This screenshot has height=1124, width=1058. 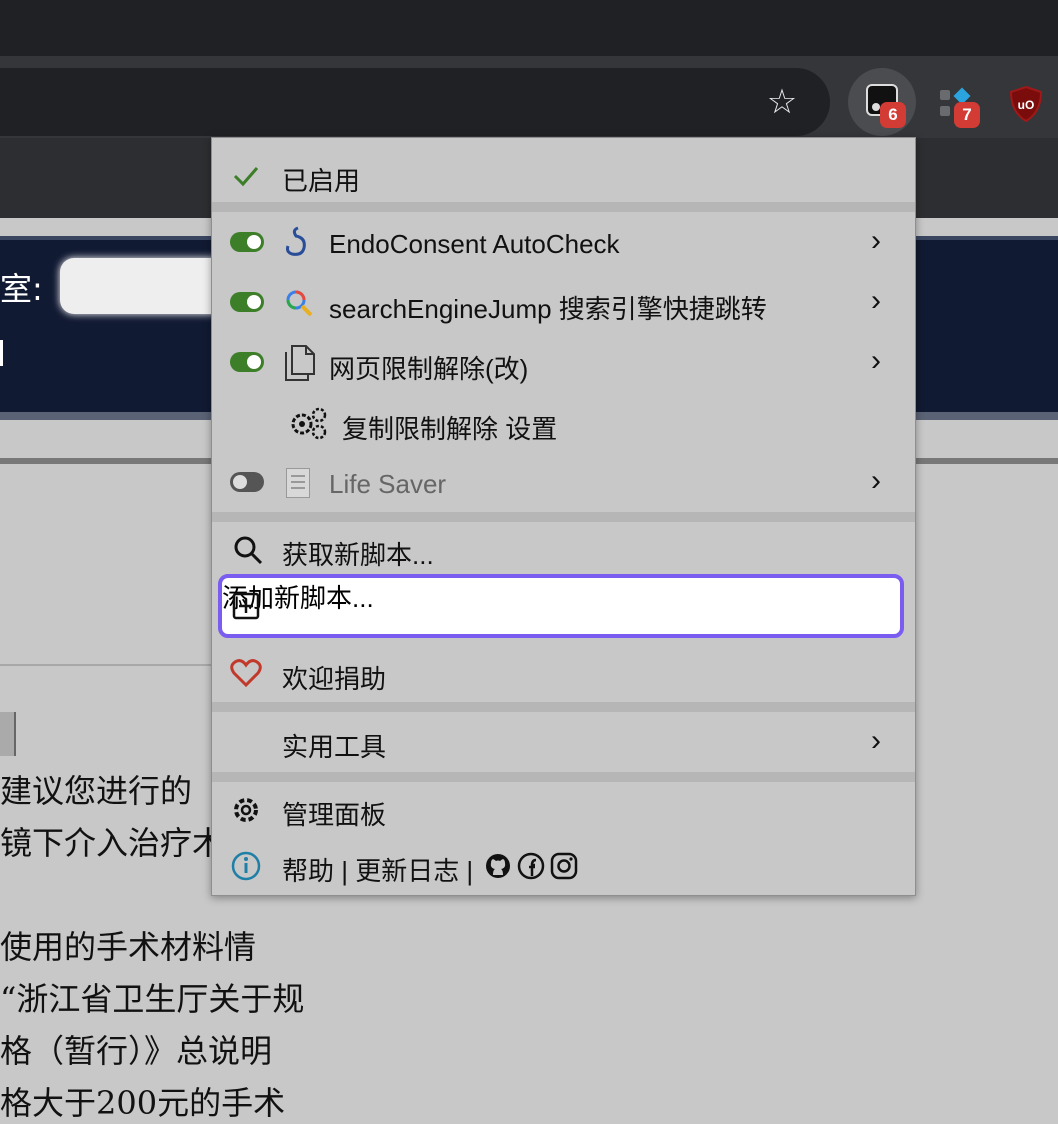 I want to click on command-label: 复制限制解除 设置, so click(x=450, y=429).